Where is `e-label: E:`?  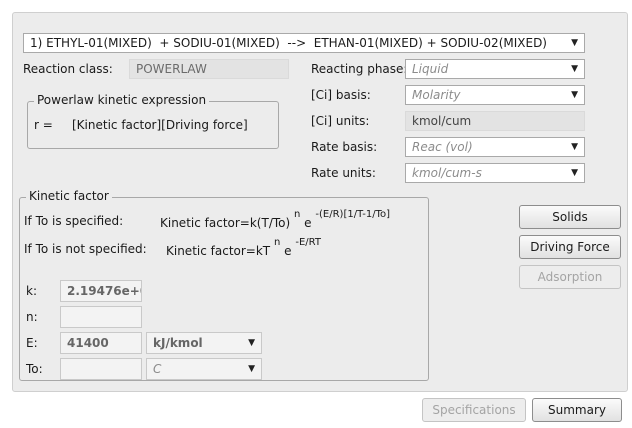
e-label: E: is located at coordinates (32, 343).